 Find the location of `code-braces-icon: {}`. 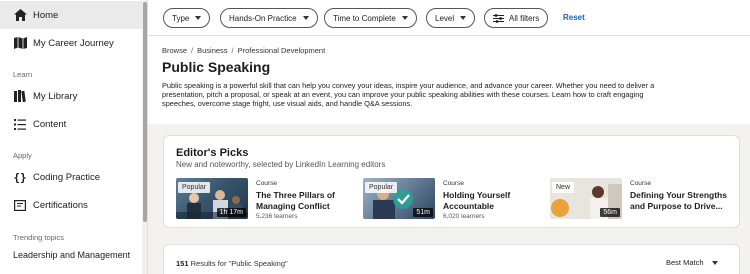

code-braces-icon: {} is located at coordinates (20, 177).